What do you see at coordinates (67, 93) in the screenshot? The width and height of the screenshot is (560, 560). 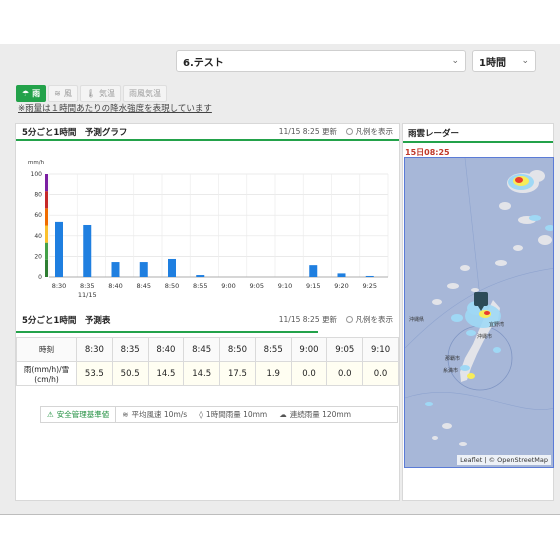 I see `tab-wind-label: 風` at bounding box center [67, 93].